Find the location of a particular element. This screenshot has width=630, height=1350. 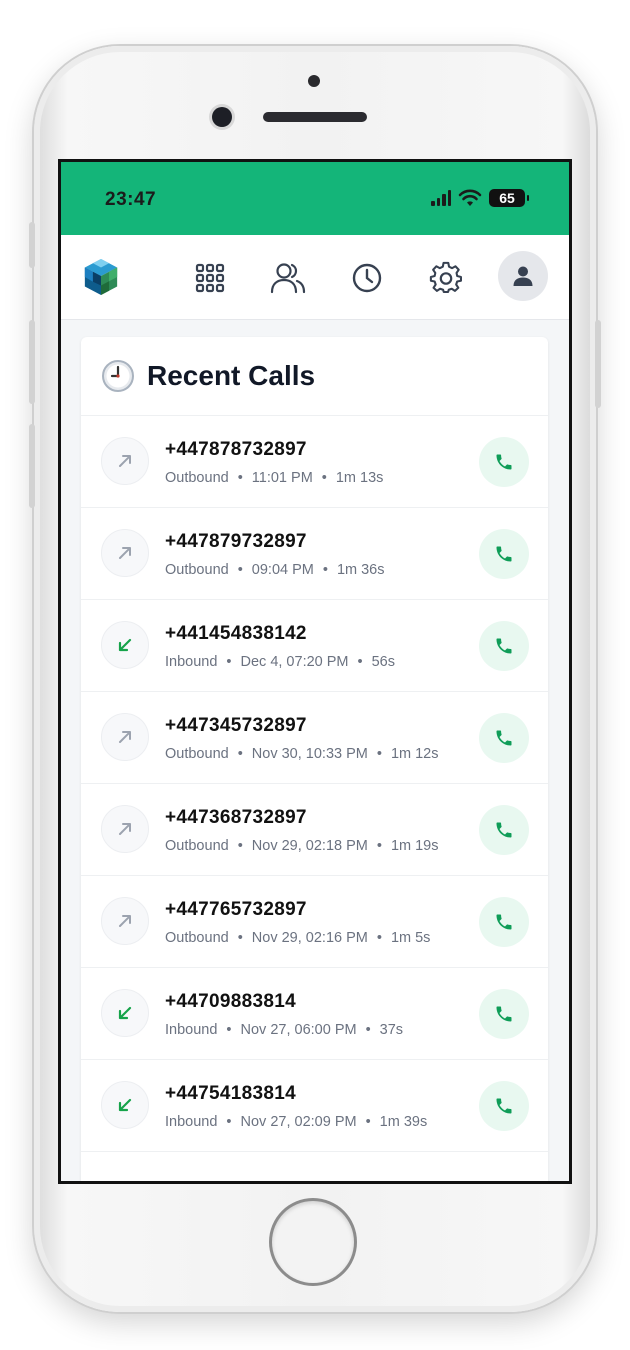

battery-indicator: 65 is located at coordinates (509, 198).